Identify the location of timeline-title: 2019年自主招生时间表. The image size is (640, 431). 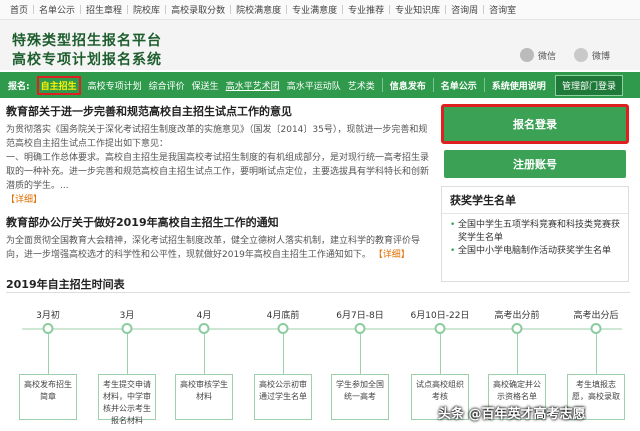
(65, 284).